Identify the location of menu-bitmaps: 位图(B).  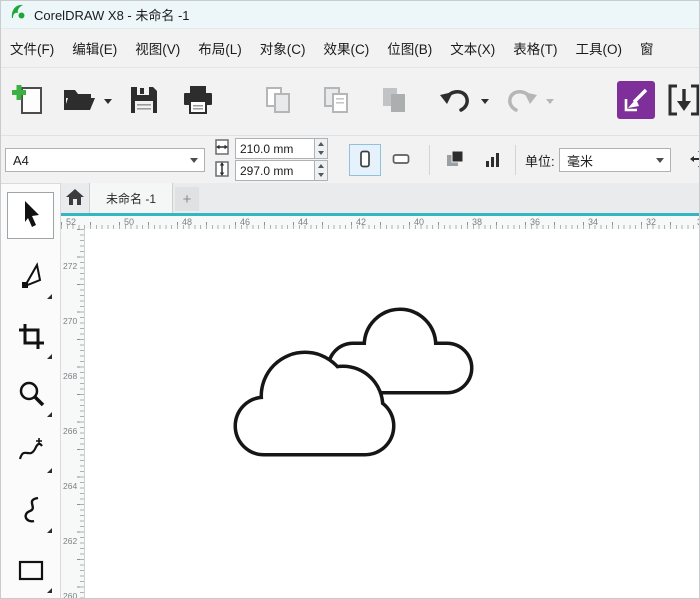
(409, 48).